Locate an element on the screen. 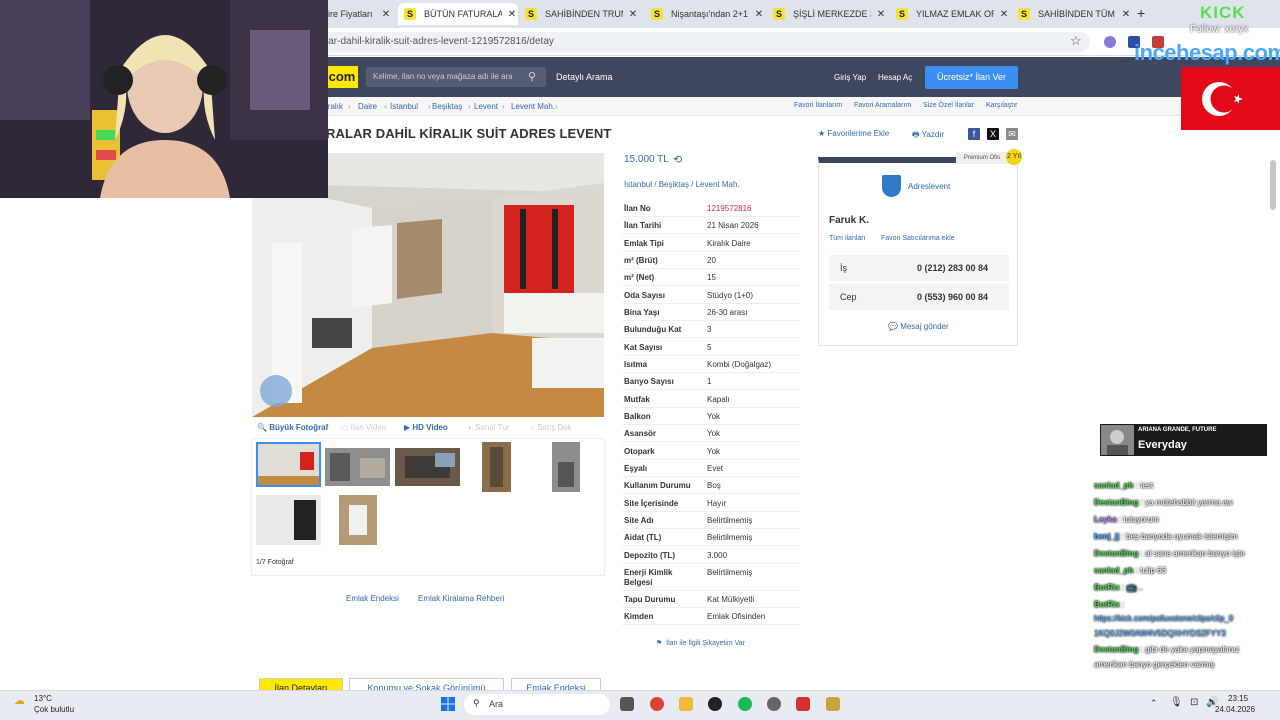  album-art is located at coordinates (1117, 440).